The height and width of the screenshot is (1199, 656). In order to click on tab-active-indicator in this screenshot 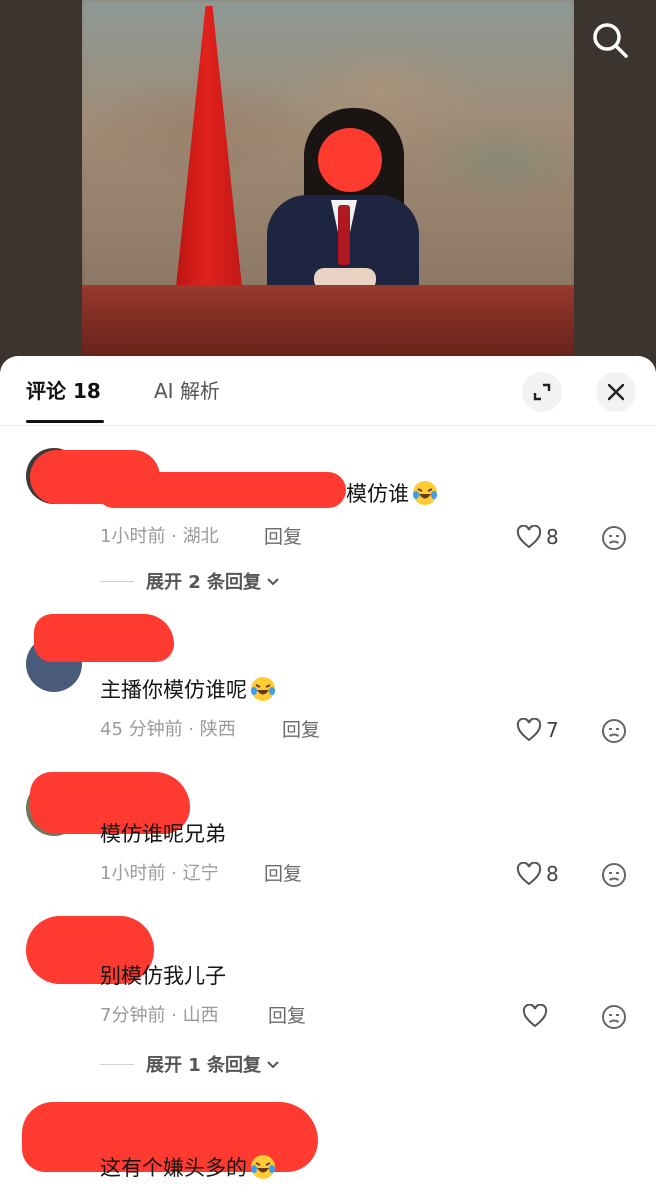, I will do `click(65, 421)`.